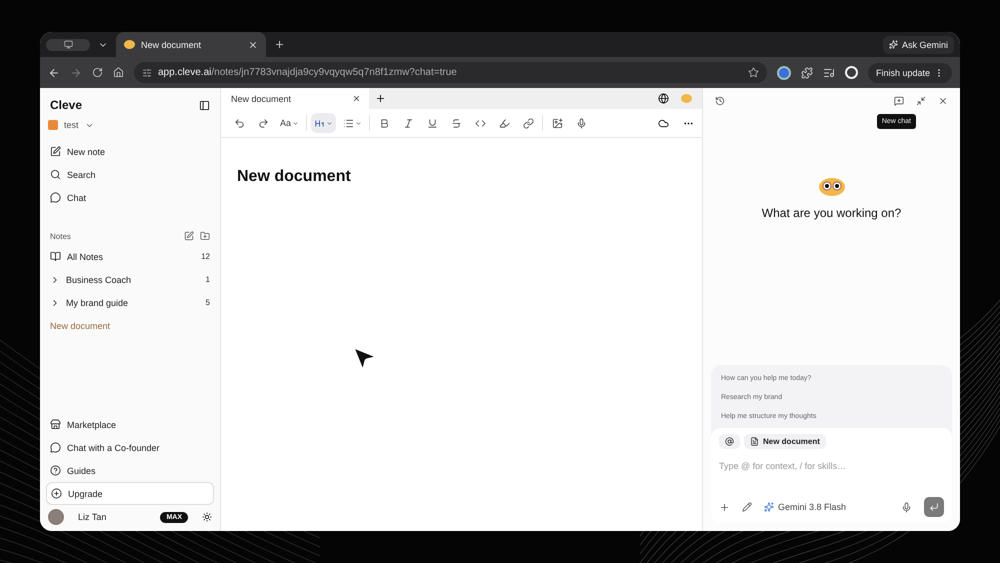  I want to click on globe-icon, so click(663, 98).